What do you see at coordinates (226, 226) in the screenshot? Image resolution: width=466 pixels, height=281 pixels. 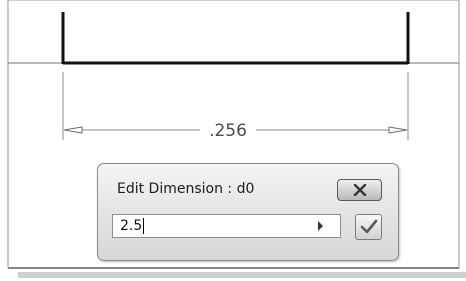 I see `dimension-input: 2.5` at bounding box center [226, 226].